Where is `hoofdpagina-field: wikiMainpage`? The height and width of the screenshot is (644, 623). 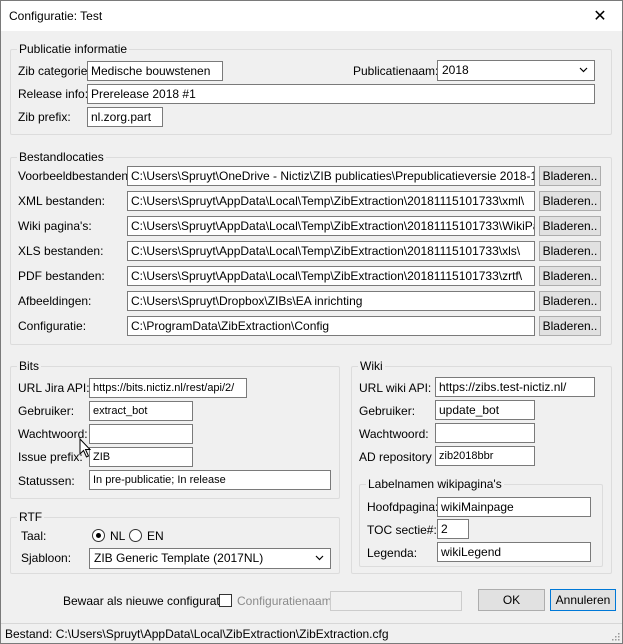 hoofdpagina-field: wikiMainpage is located at coordinates (514, 507).